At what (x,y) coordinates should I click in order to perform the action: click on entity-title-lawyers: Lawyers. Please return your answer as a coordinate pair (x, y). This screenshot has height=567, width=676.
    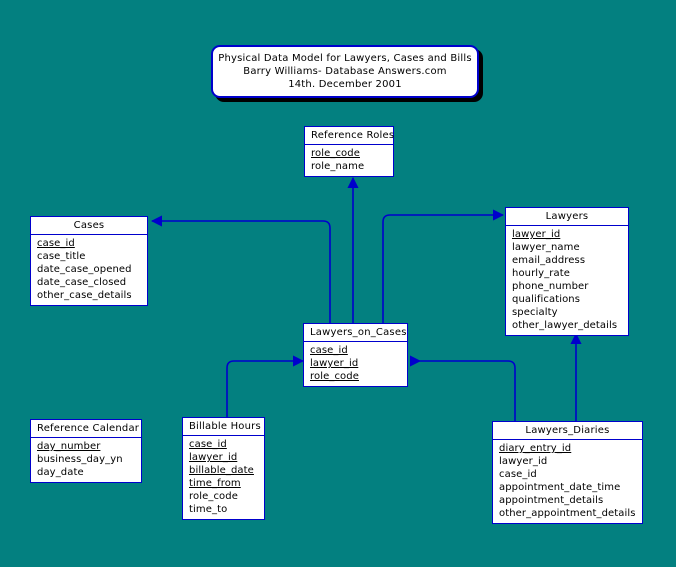
    Looking at the image, I should click on (567, 217).